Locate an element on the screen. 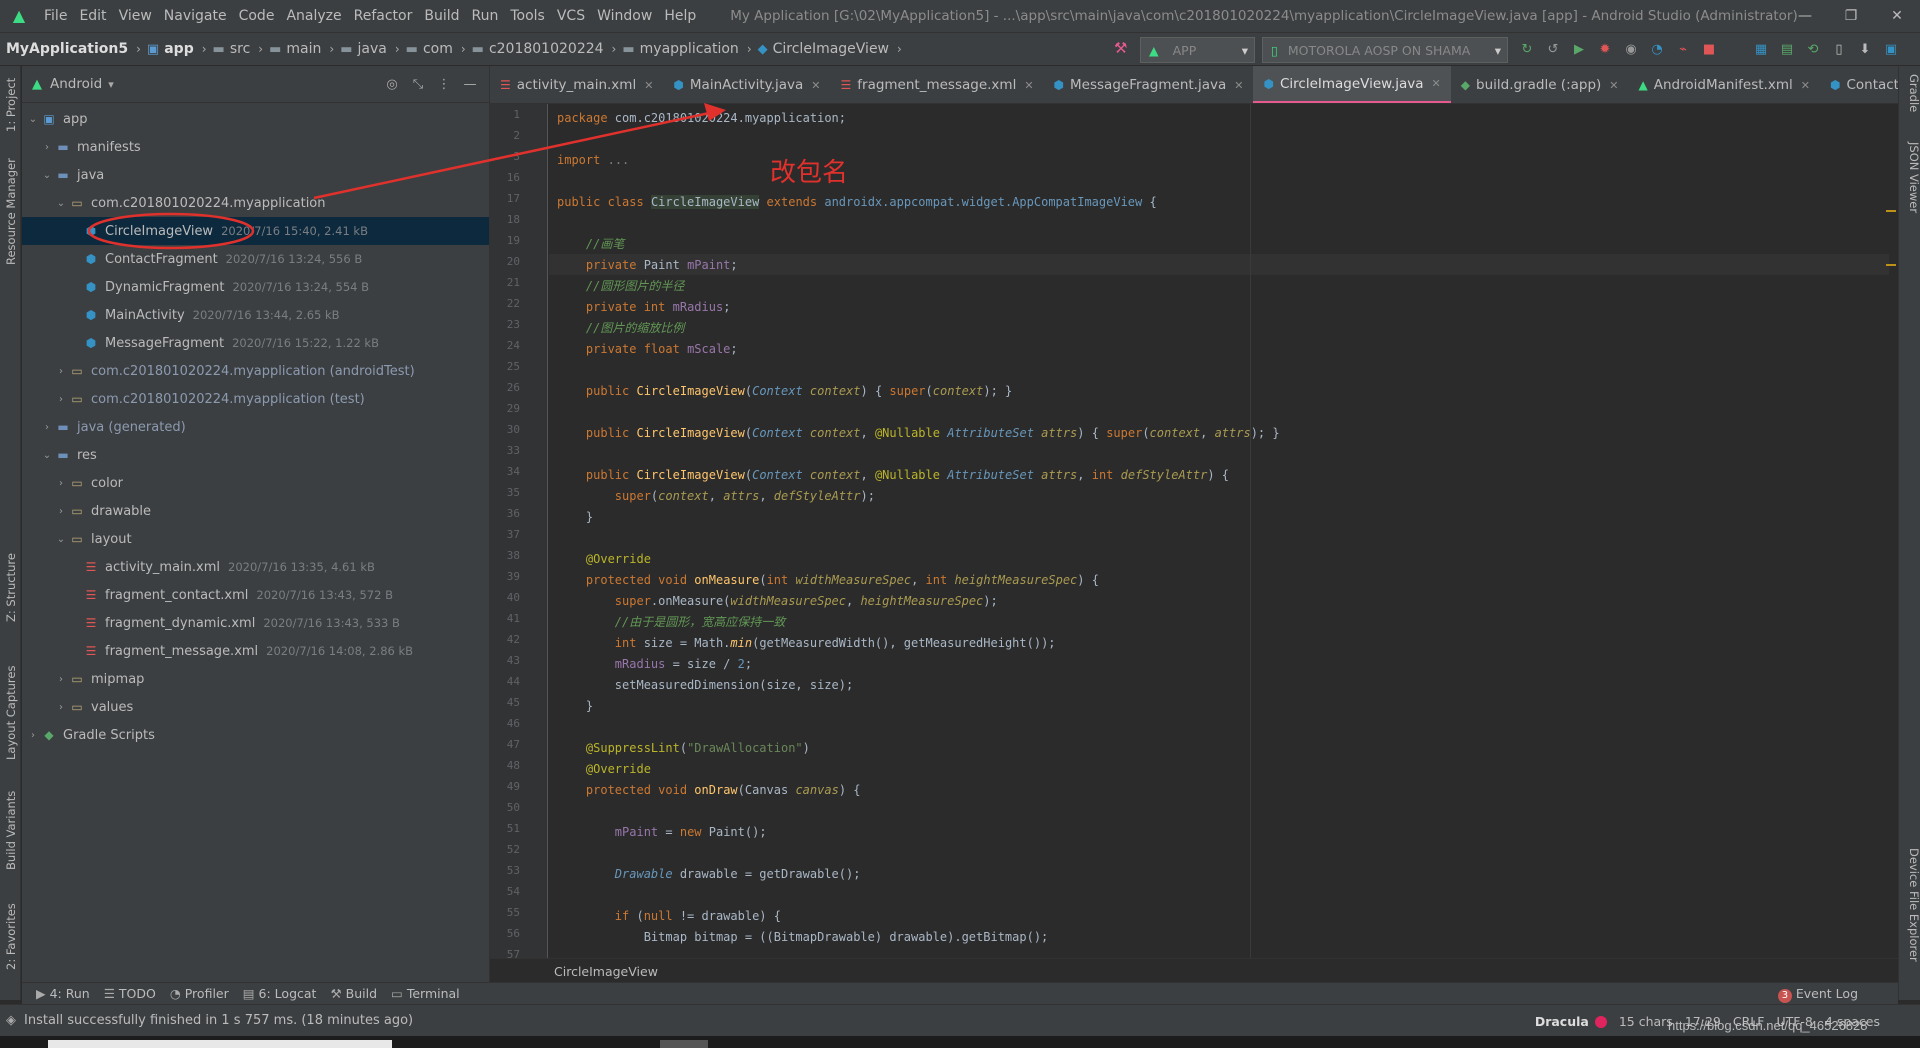  tree-node: ⬢ DynamicFragment 2020/7/16 13:24, 554 B is located at coordinates (255, 287).